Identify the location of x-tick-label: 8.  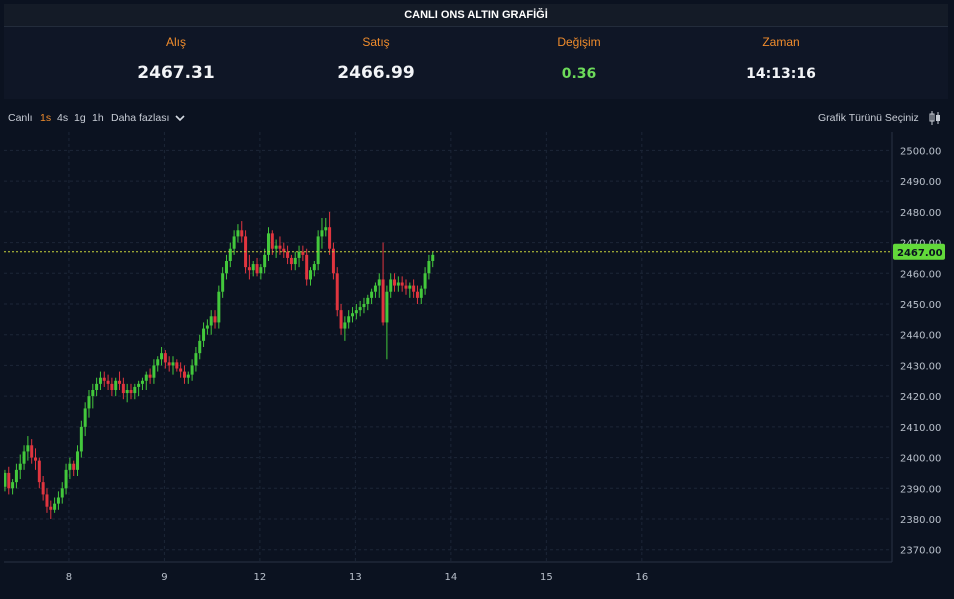
(69, 577).